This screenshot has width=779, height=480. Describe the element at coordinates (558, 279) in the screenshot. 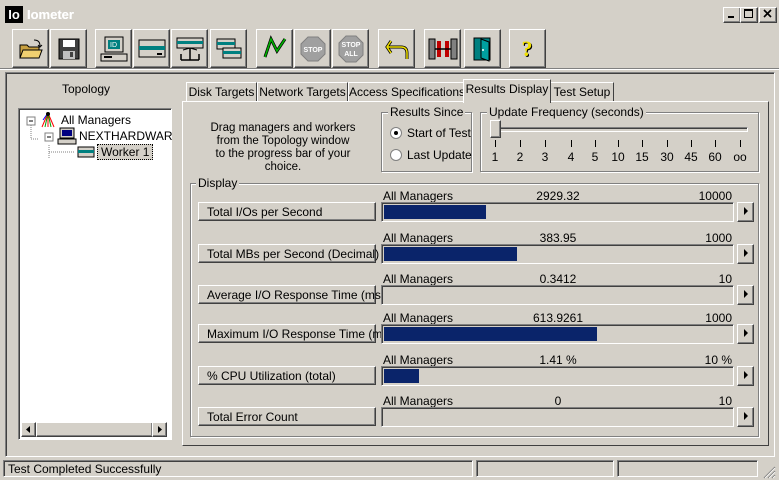

I see `metric-value: 0.3412` at that location.